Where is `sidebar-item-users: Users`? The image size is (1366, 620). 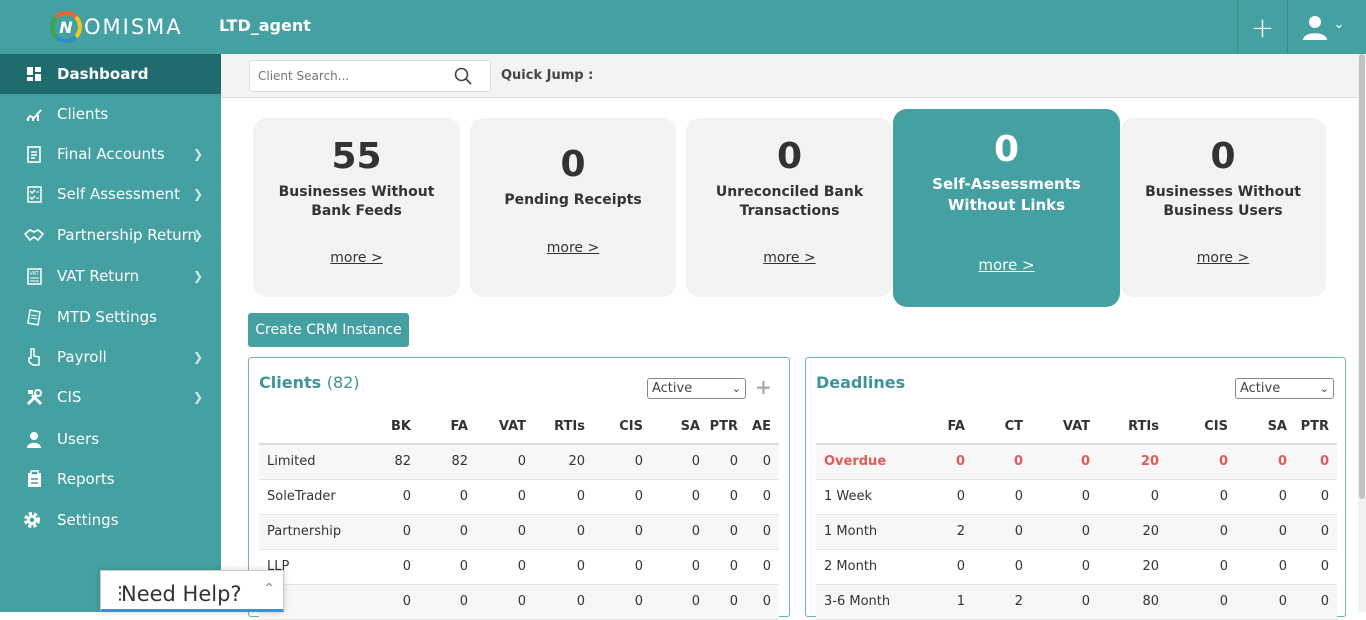
sidebar-item-users: Users is located at coordinates (110, 439).